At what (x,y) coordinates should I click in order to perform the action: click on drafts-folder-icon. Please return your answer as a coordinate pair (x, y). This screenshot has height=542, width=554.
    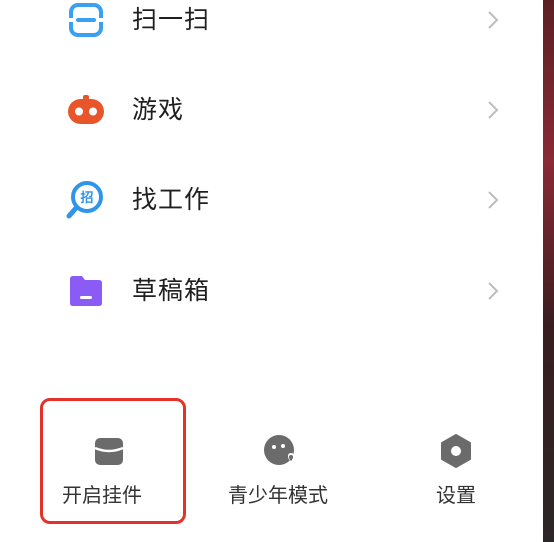
    Looking at the image, I should click on (86, 291).